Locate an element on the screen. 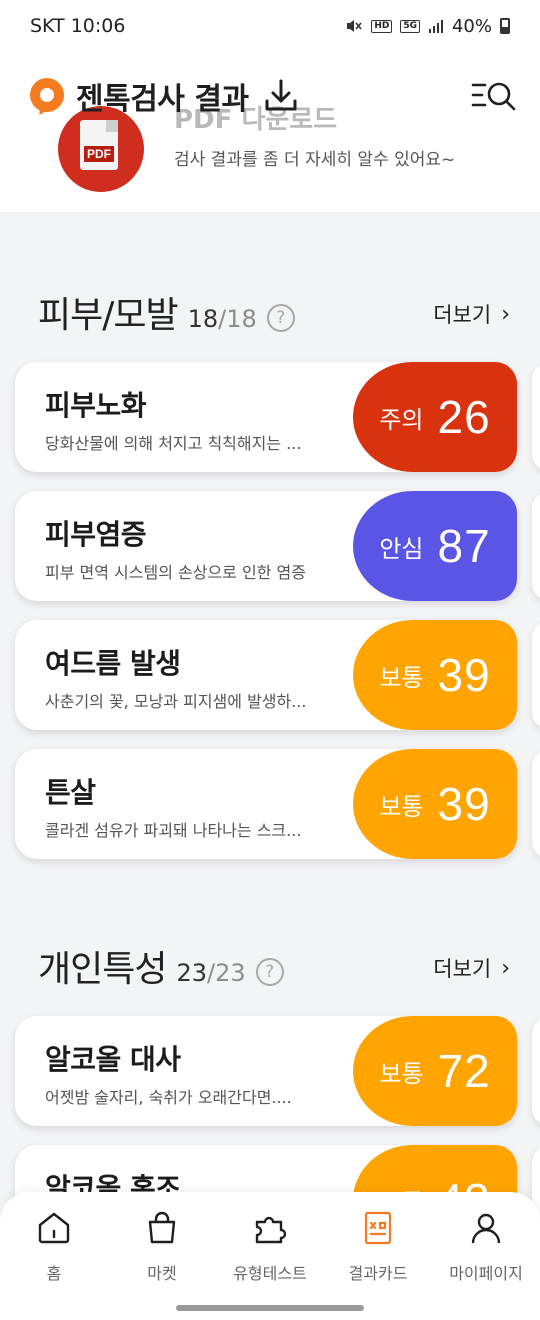 Image resolution: width=540 pixels, height=1320 pixels. puzzle-icon is located at coordinates (270, 1228).